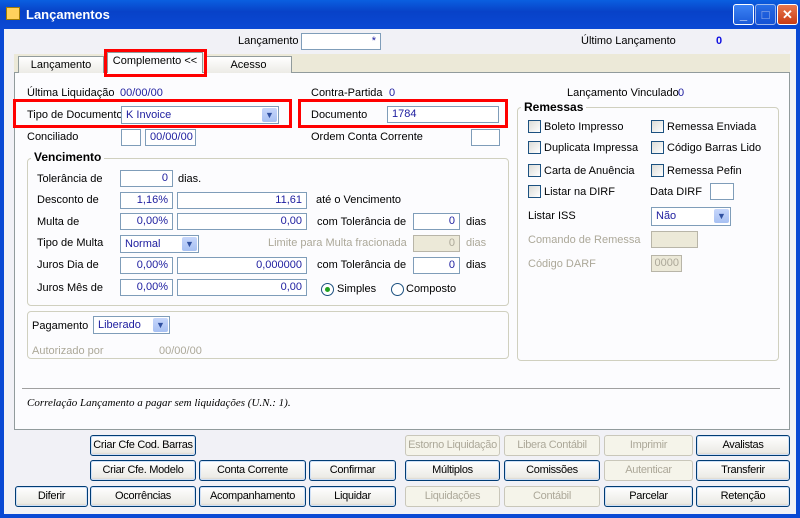 The image size is (800, 518). What do you see at coordinates (534, 147) in the screenshot?
I see `duplicata-impressa-checkbox` at bounding box center [534, 147].